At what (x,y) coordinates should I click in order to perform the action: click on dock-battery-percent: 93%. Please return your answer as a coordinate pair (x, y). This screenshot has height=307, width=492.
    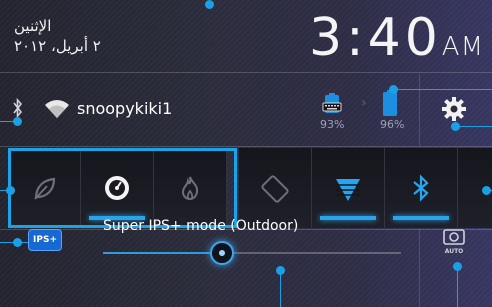
    Looking at the image, I should click on (332, 124).